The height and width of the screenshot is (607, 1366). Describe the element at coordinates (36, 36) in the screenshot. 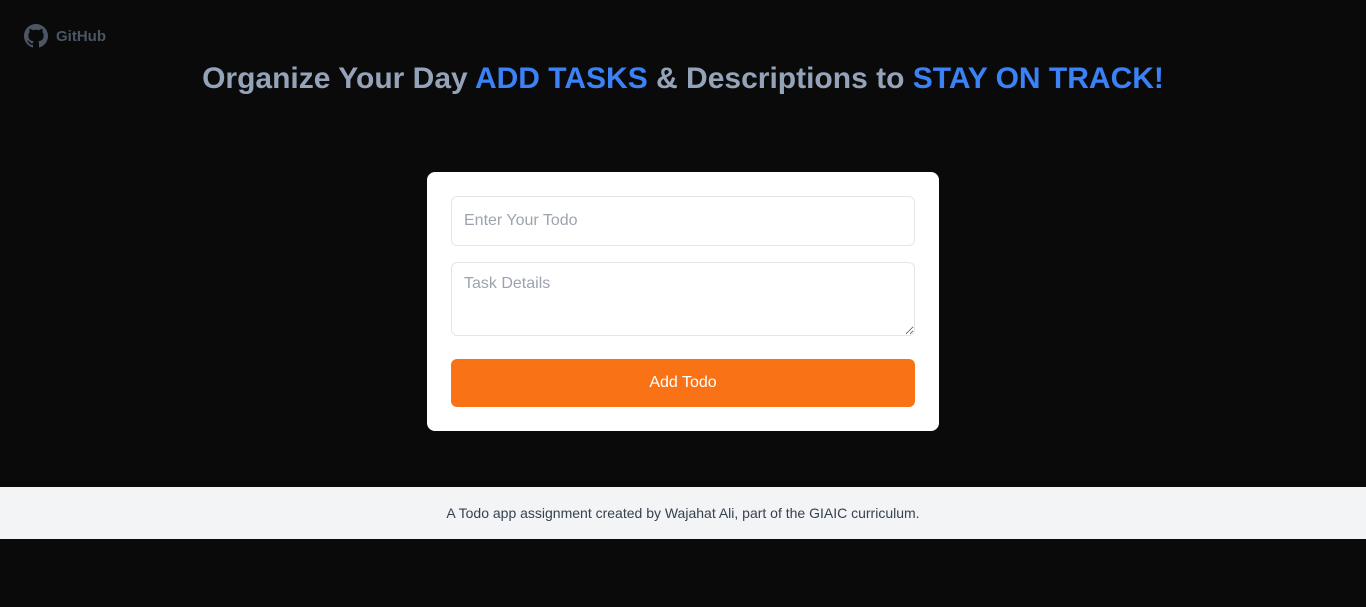

I see `github-icon` at that location.